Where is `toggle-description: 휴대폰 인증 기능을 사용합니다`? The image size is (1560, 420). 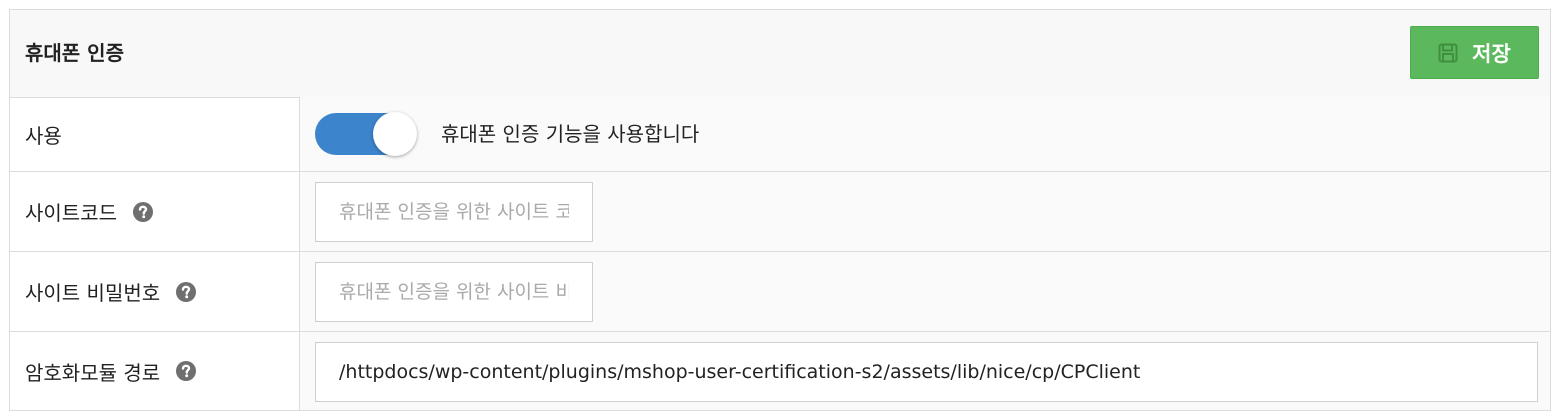 toggle-description: 휴대폰 인증 기능을 사용합니다 is located at coordinates (570, 134).